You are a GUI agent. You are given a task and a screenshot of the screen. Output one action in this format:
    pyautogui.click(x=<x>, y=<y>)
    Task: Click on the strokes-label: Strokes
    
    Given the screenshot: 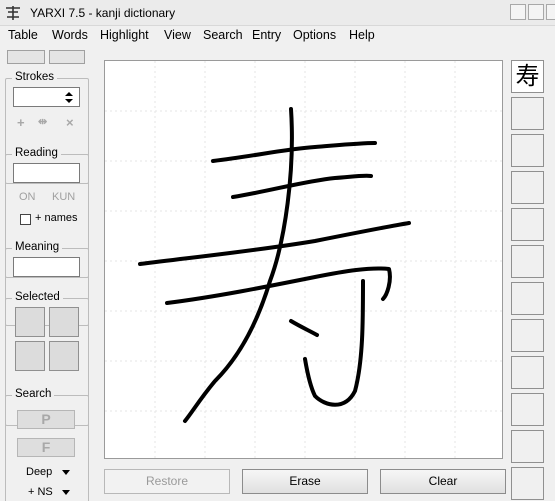 What is the action you would take?
    pyautogui.click(x=34, y=77)
    